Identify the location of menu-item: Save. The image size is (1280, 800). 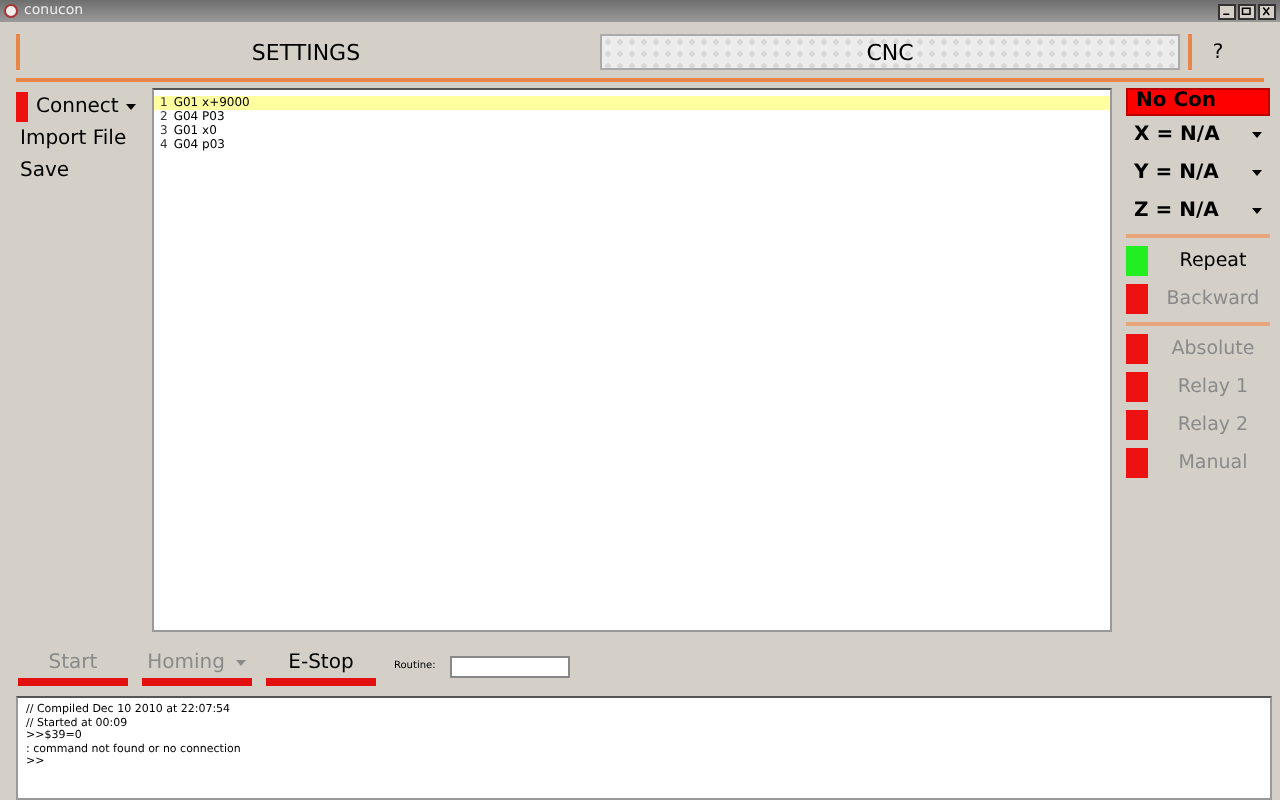
(45, 171).